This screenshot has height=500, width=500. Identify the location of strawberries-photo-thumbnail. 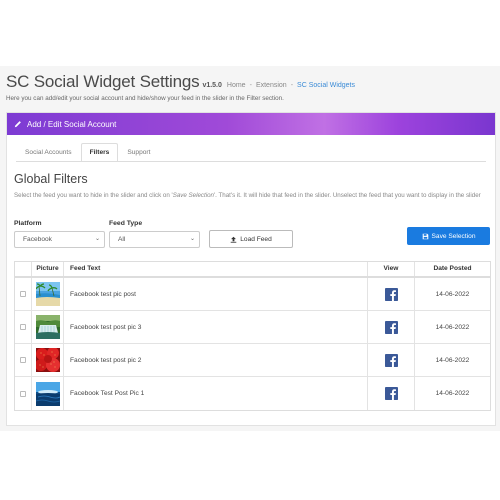
(47, 360).